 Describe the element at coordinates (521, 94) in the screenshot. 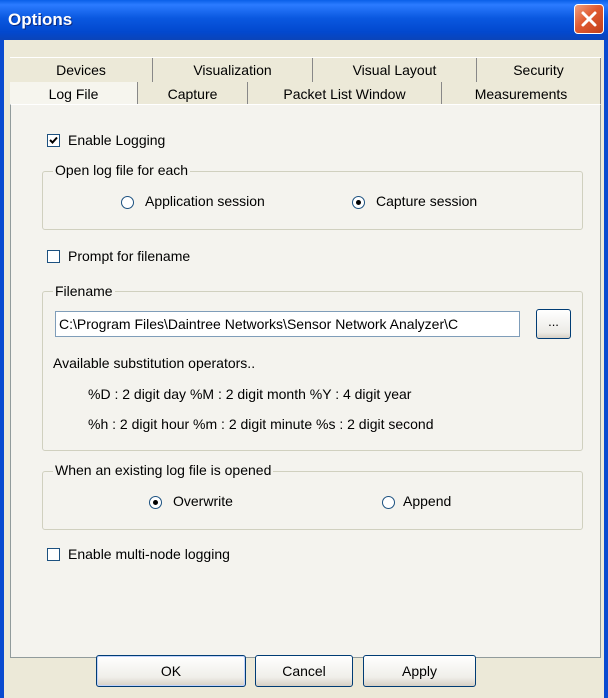

I see `tab-measurements: Measurements` at that location.